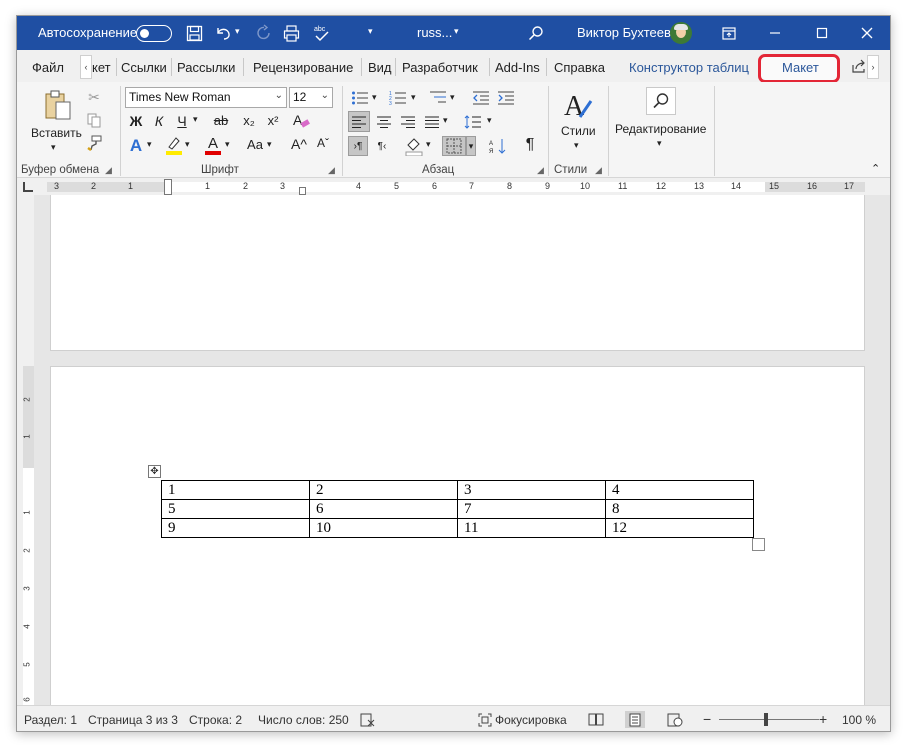  I want to click on table-cell: 10, so click(383, 528).